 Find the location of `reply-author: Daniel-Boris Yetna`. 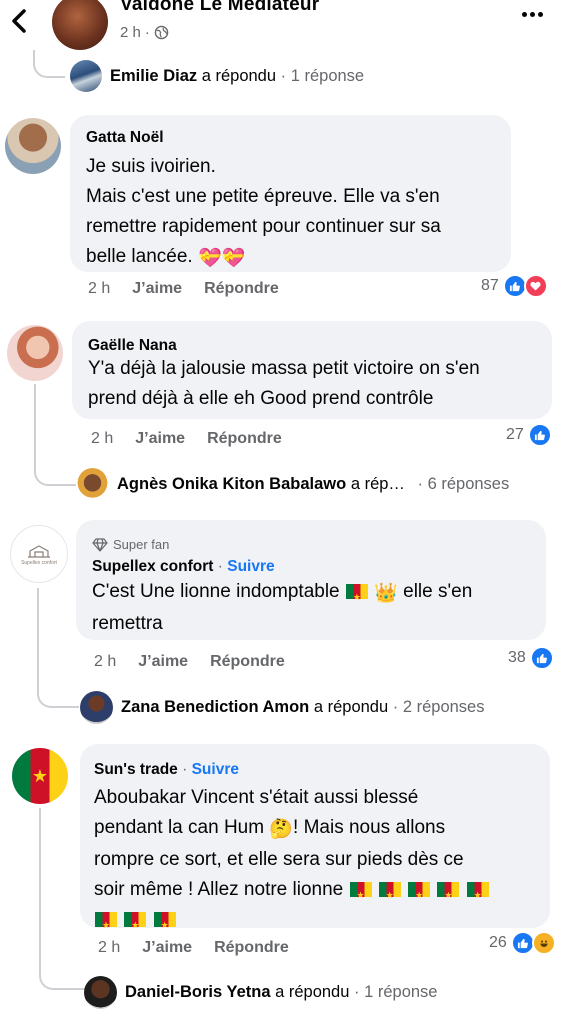

reply-author: Daniel-Boris Yetna is located at coordinates (198, 992).